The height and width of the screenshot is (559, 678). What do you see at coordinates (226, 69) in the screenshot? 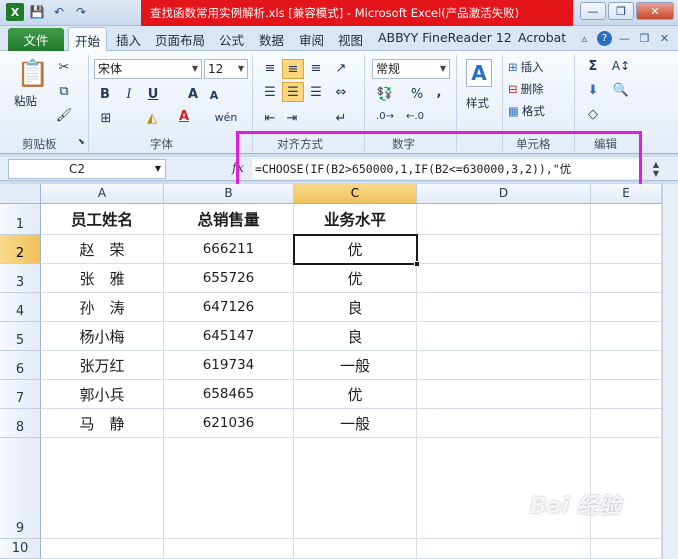
I see `font-size-combo: 12 ▼` at bounding box center [226, 69].